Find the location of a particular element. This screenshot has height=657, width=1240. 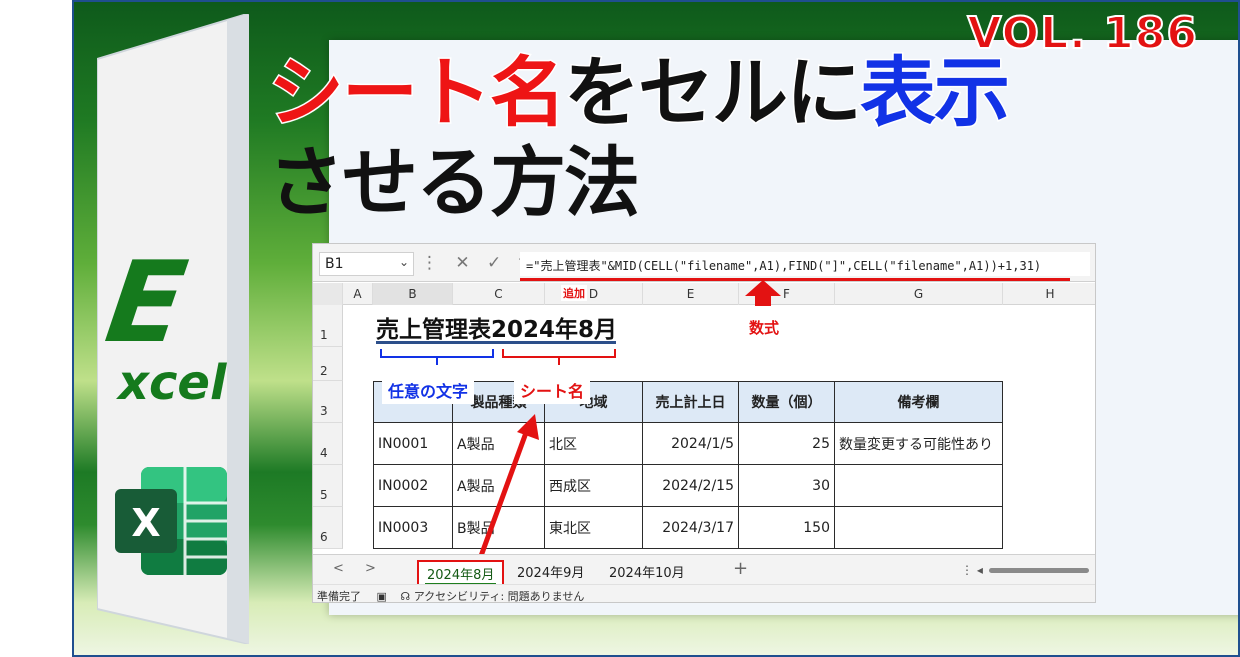

sheet-tab-bar: < > 2024年8月 2024年9月 2024年10月 + ⋮ ◂ is located at coordinates (704, 570).